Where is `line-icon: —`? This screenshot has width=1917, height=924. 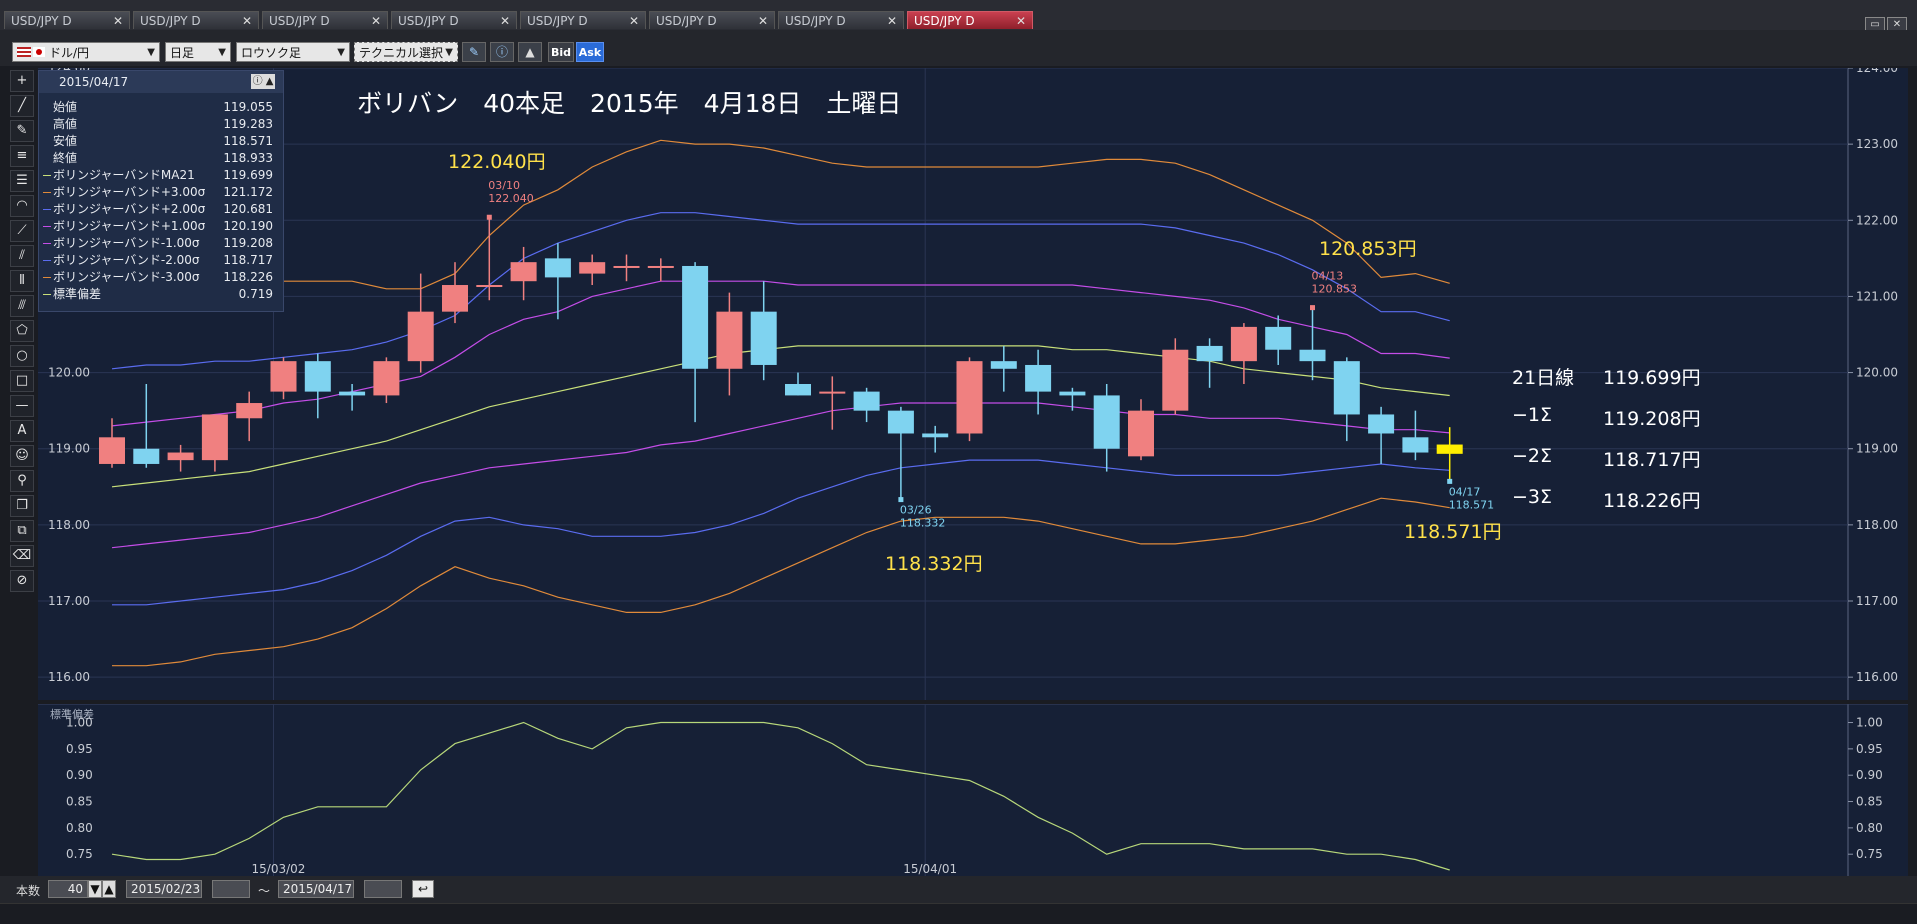
line-icon: — is located at coordinates (22, 406).